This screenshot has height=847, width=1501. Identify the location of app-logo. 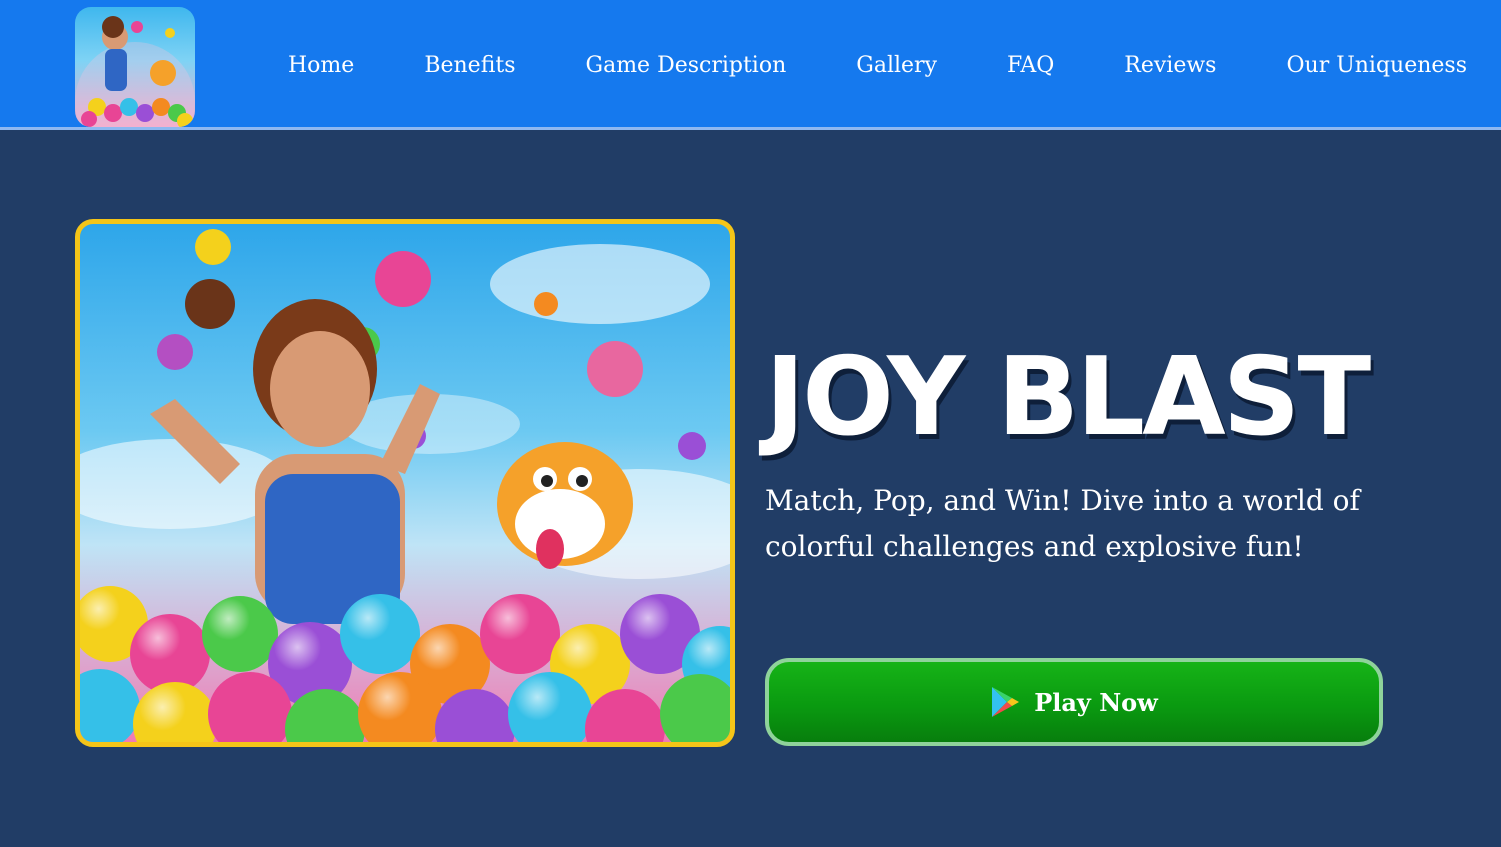
(135, 67).